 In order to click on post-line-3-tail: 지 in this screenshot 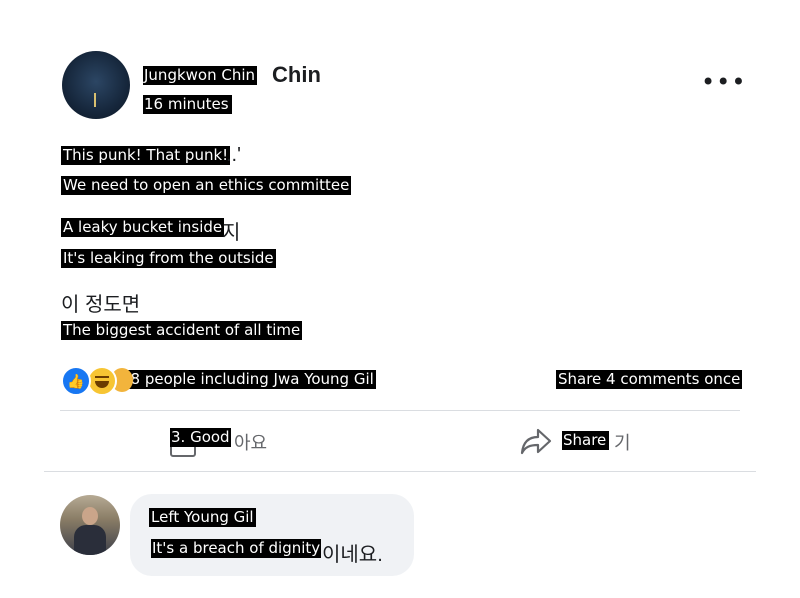, I will do `click(231, 233)`.